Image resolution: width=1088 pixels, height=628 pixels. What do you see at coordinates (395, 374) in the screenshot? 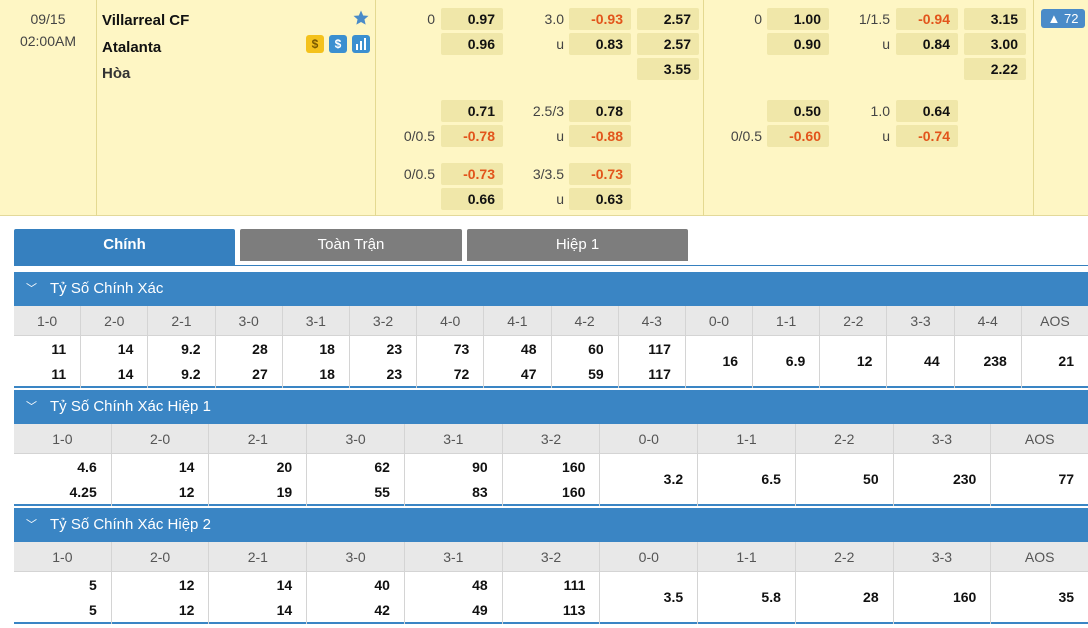
I see `odds-away-score: 23` at bounding box center [395, 374].